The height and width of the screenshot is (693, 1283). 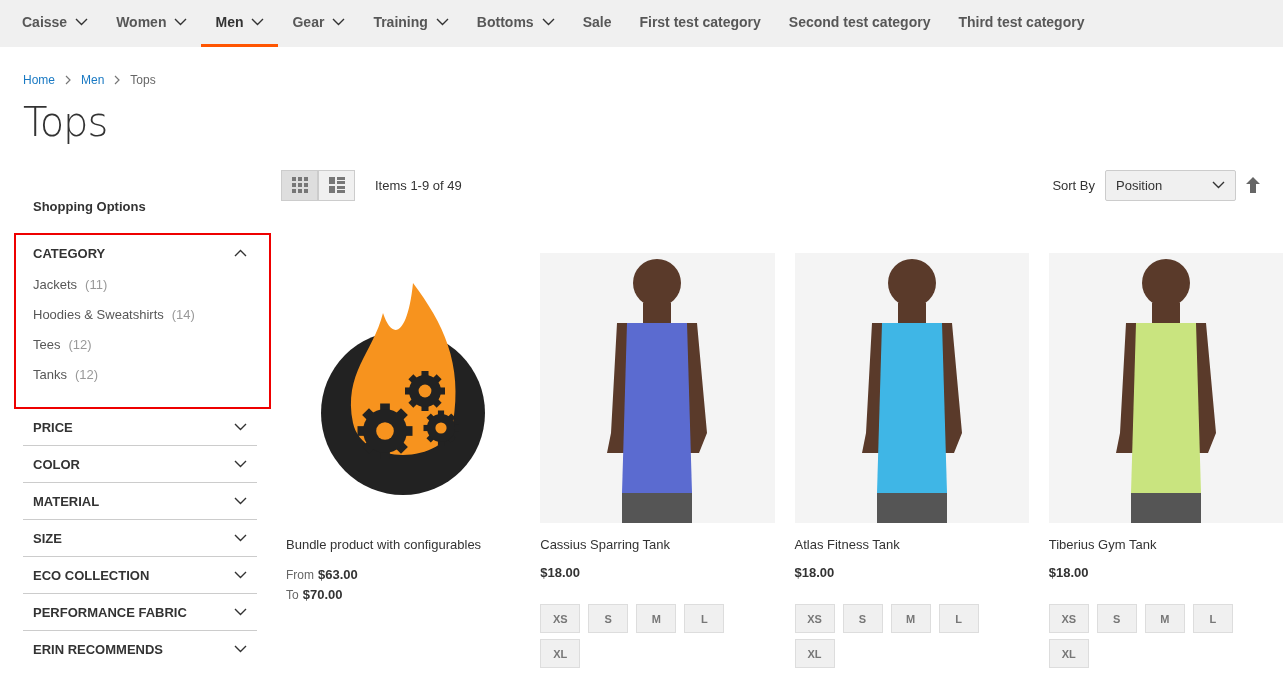 I want to click on product-name: Tiberius Gym Tank, so click(x=1165, y=545).